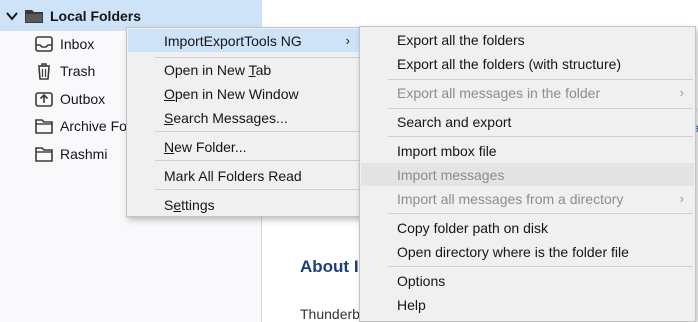 This screenshot has height=322, width=698. Describe the element at coordinates (509, 63) in the screenshot. I see `menu-item-label: Export all the folders (with structure)` at that location.